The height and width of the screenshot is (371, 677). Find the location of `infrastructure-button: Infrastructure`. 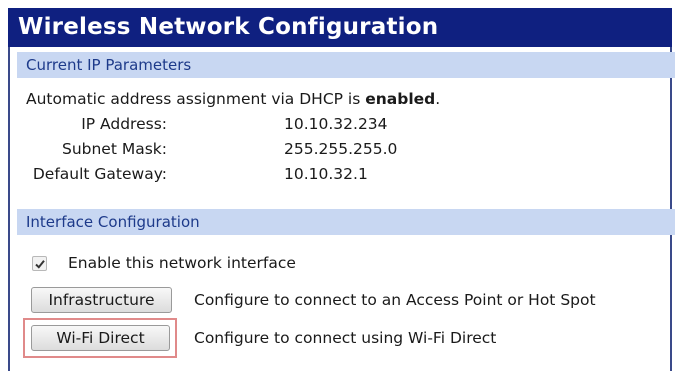

infrastructure-button: Infrastructure is located at coordinates (101, 300).